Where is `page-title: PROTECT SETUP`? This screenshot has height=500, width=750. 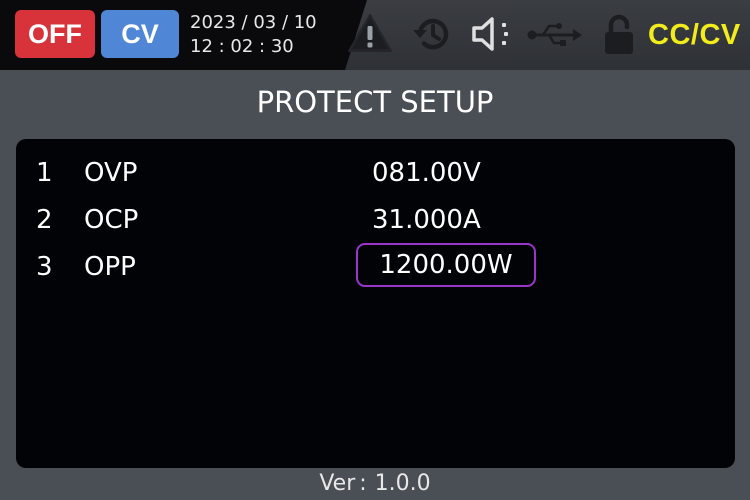 page-title: PROTECT SETUP is located at coordinates (375, 102).